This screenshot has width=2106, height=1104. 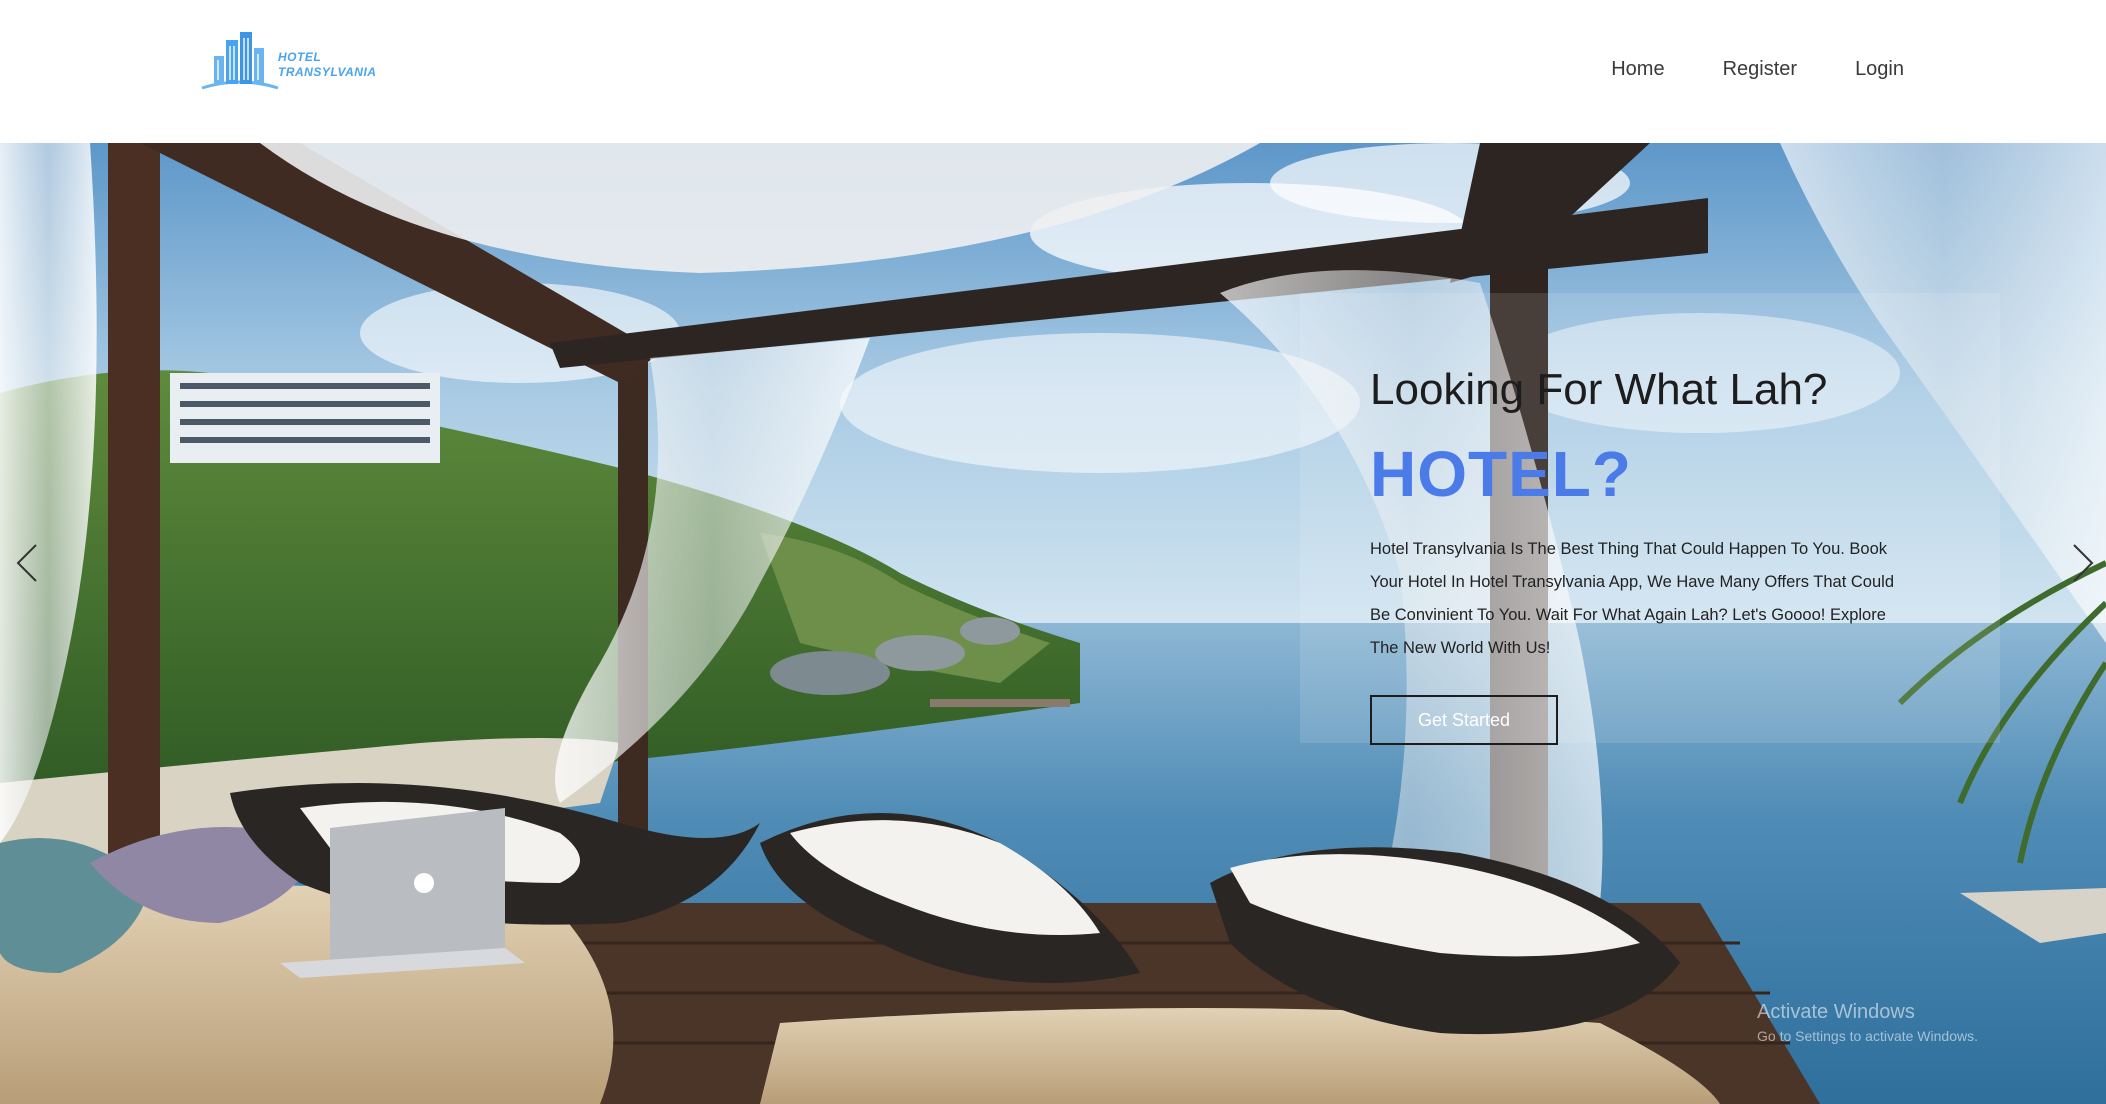 What do you see at coordinates (1053, 71) in the screenshot?
I see `site-header: HOTEL TRANSYLVANIA Home Register Login` at bounding box center [1053, 71].